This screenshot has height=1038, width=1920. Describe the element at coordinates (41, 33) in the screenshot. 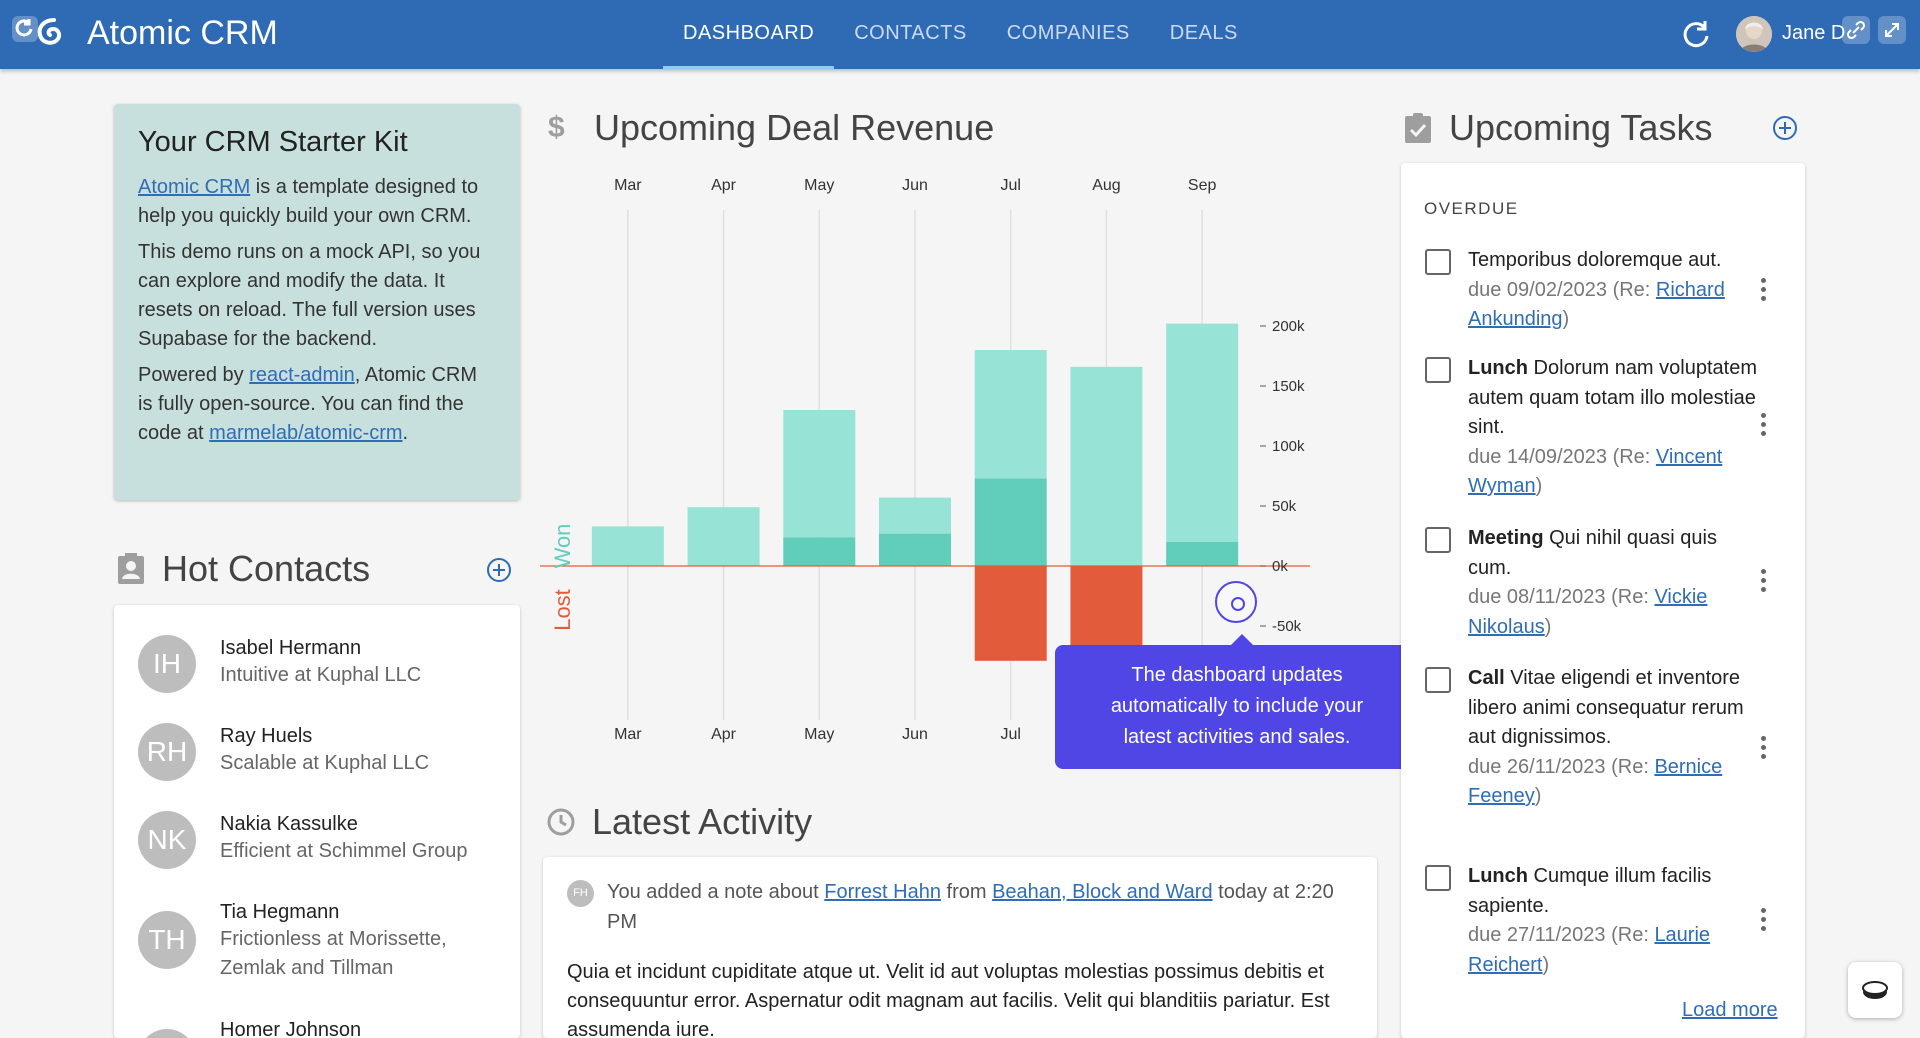

I see `atomic-crm-logo-icon` at that location.